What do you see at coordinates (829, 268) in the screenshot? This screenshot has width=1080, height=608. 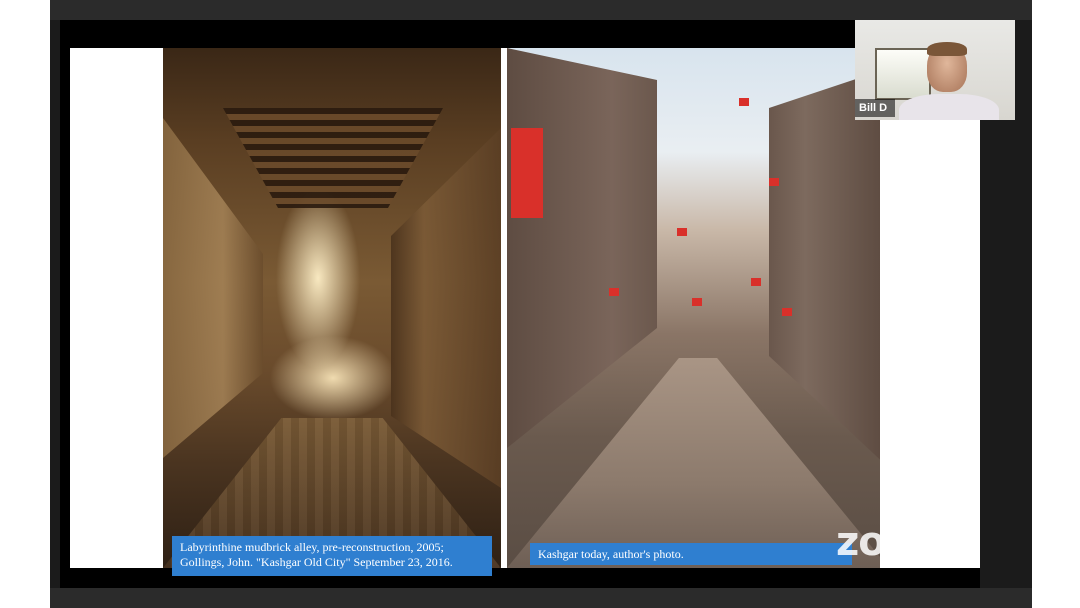 I see `building-right` at bounding box center [829, 268].